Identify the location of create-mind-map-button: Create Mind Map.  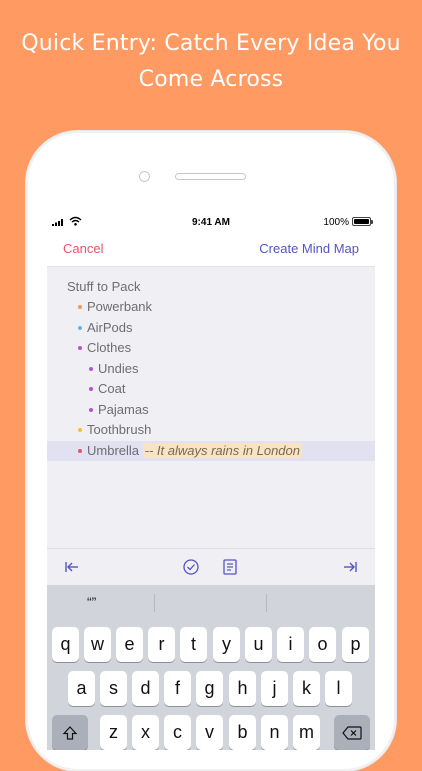
(309, 248).